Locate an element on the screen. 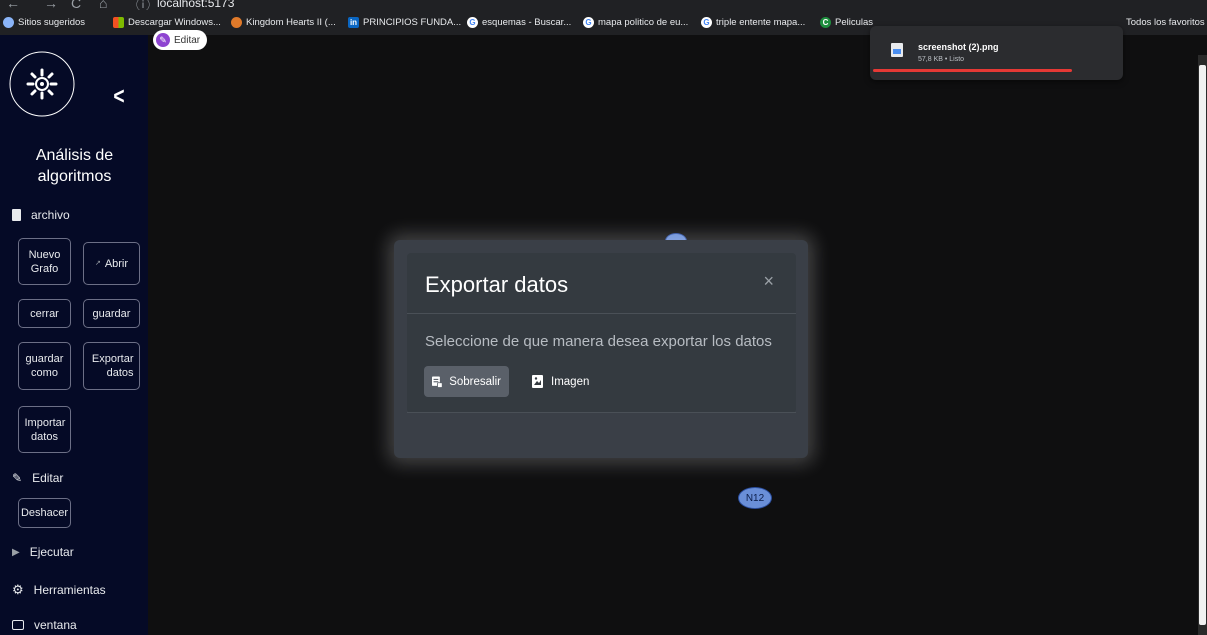  download-progress-bar is located at coordinates (972, 70).